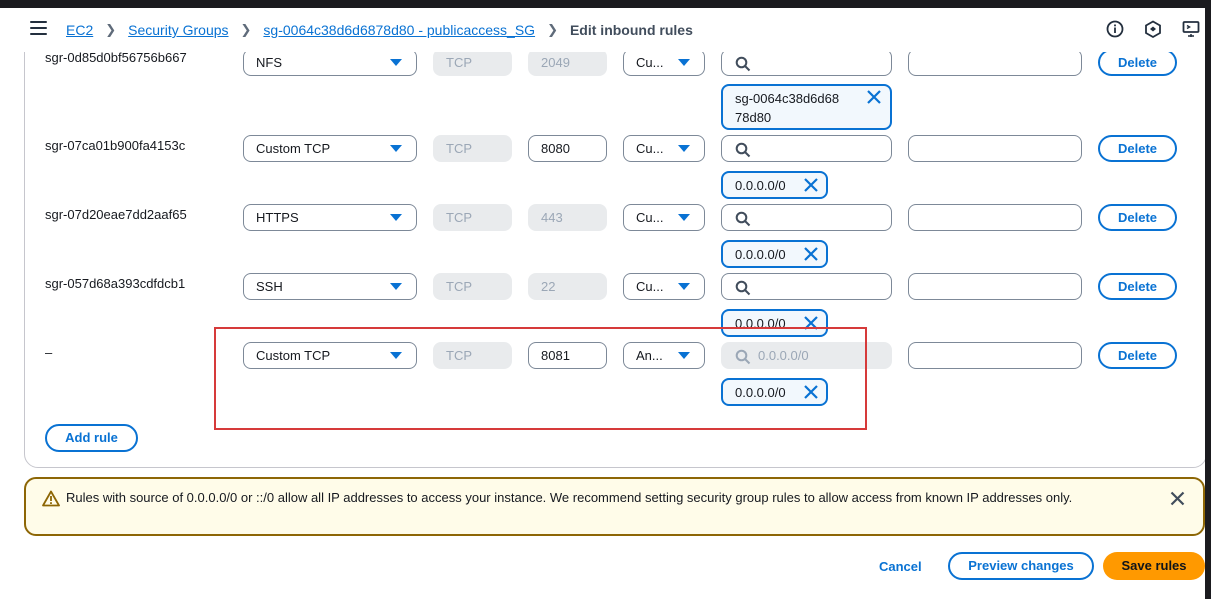 This screenshot has width=1211, height=599. I want to click on menu-icon, so click(38, 28).